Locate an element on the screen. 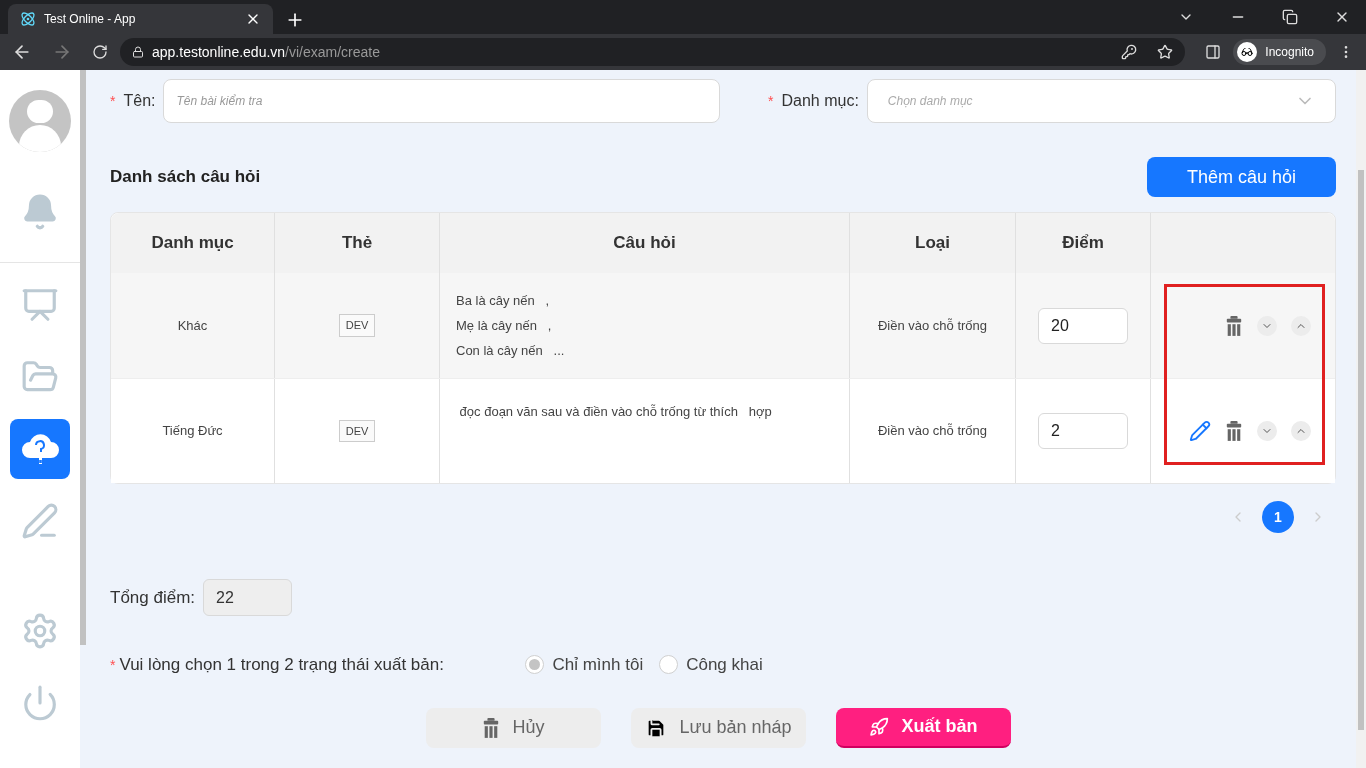 Image resolution: width=1366 pixels, height=768 pixels. sidebar-item-active is located at coordinates (40, 449).